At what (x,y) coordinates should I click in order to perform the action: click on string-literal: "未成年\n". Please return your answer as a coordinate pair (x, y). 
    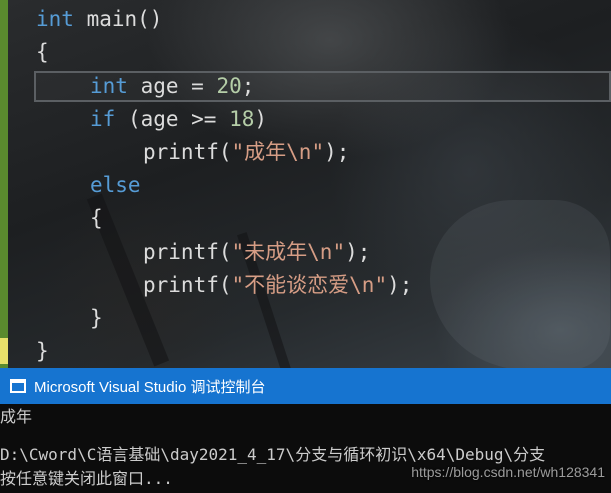
    Looking at the image, I should click on (288, 252).